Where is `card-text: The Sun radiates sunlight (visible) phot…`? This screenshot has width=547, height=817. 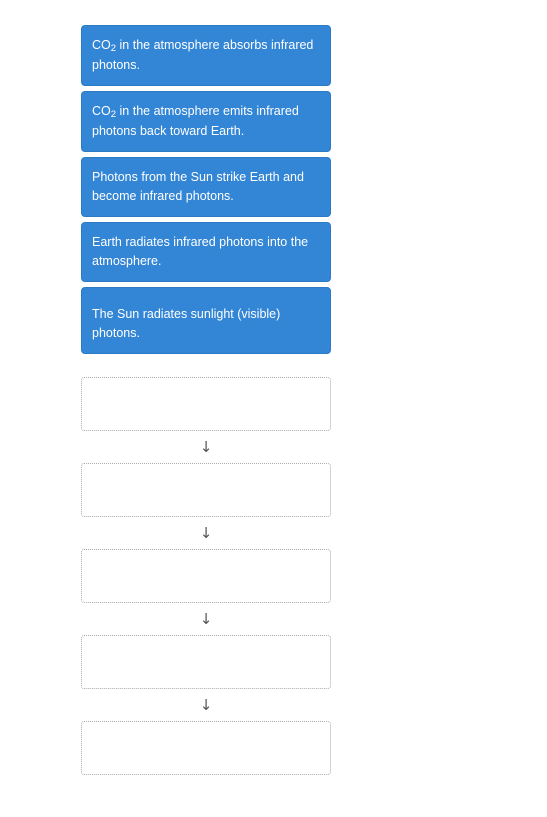
card-text: The Sun radiates sunlight (visible) phot… is located at coordinates (186, 323).